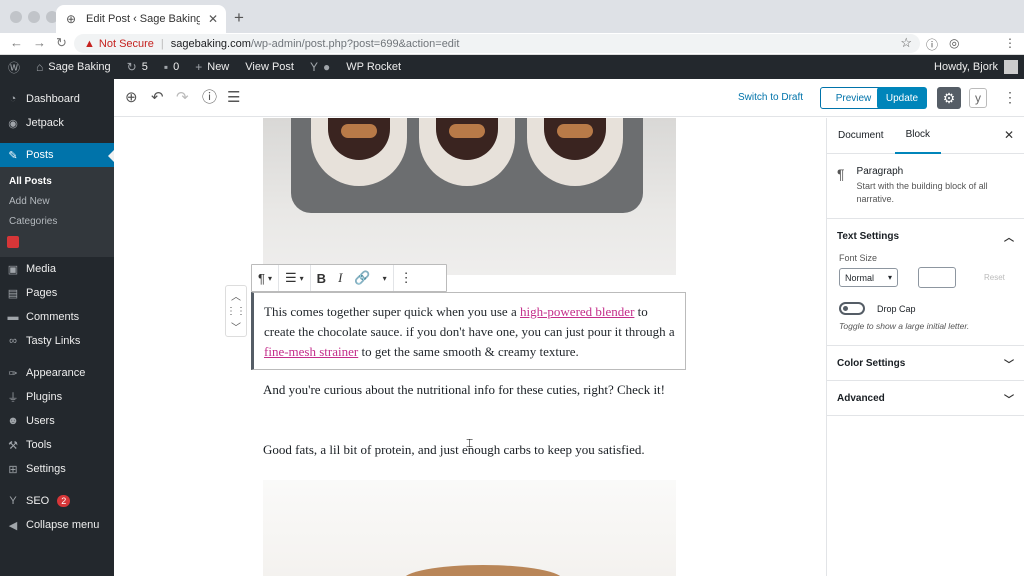 The width and height of the screenshot is (1024, 576). Describe the element at coordinates (770, 97) in the screenshot. I see `switch-to-draft-button: Switch to Draft` at that location.